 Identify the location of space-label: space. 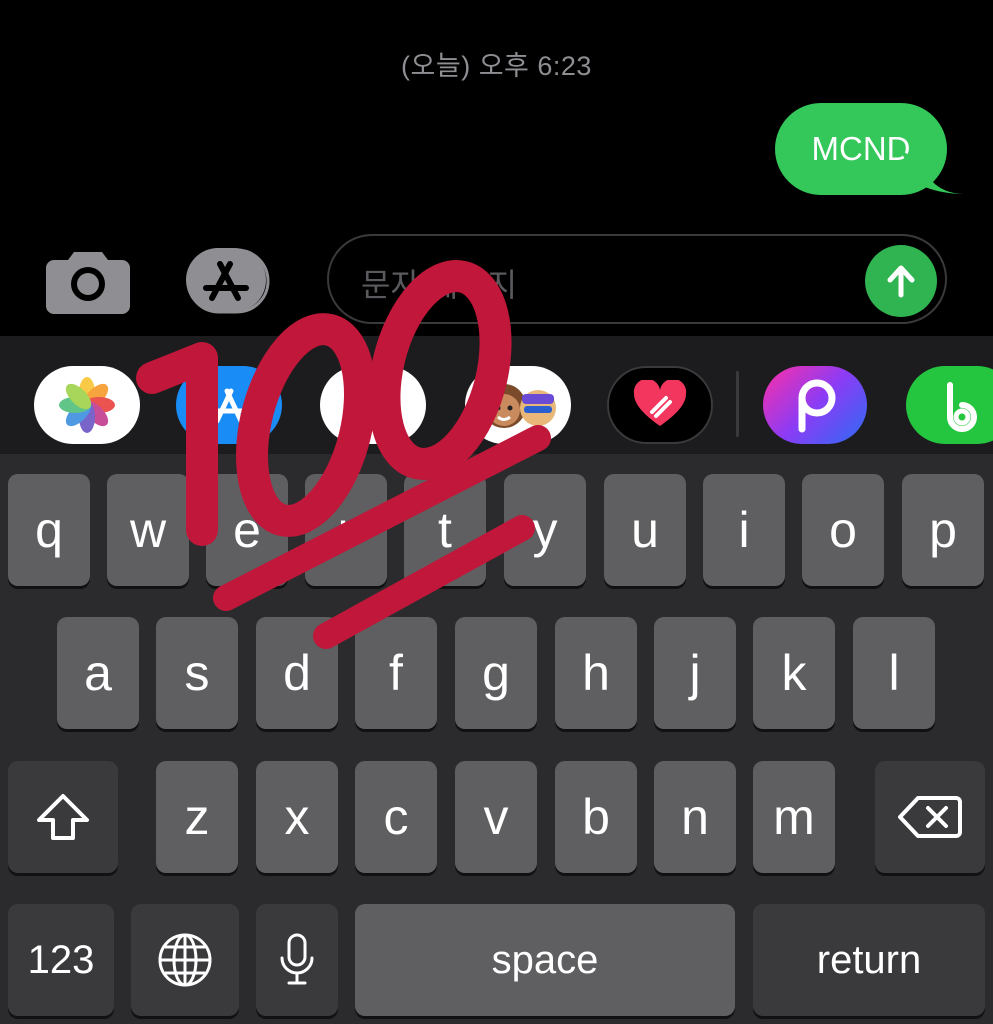
(545, 959).